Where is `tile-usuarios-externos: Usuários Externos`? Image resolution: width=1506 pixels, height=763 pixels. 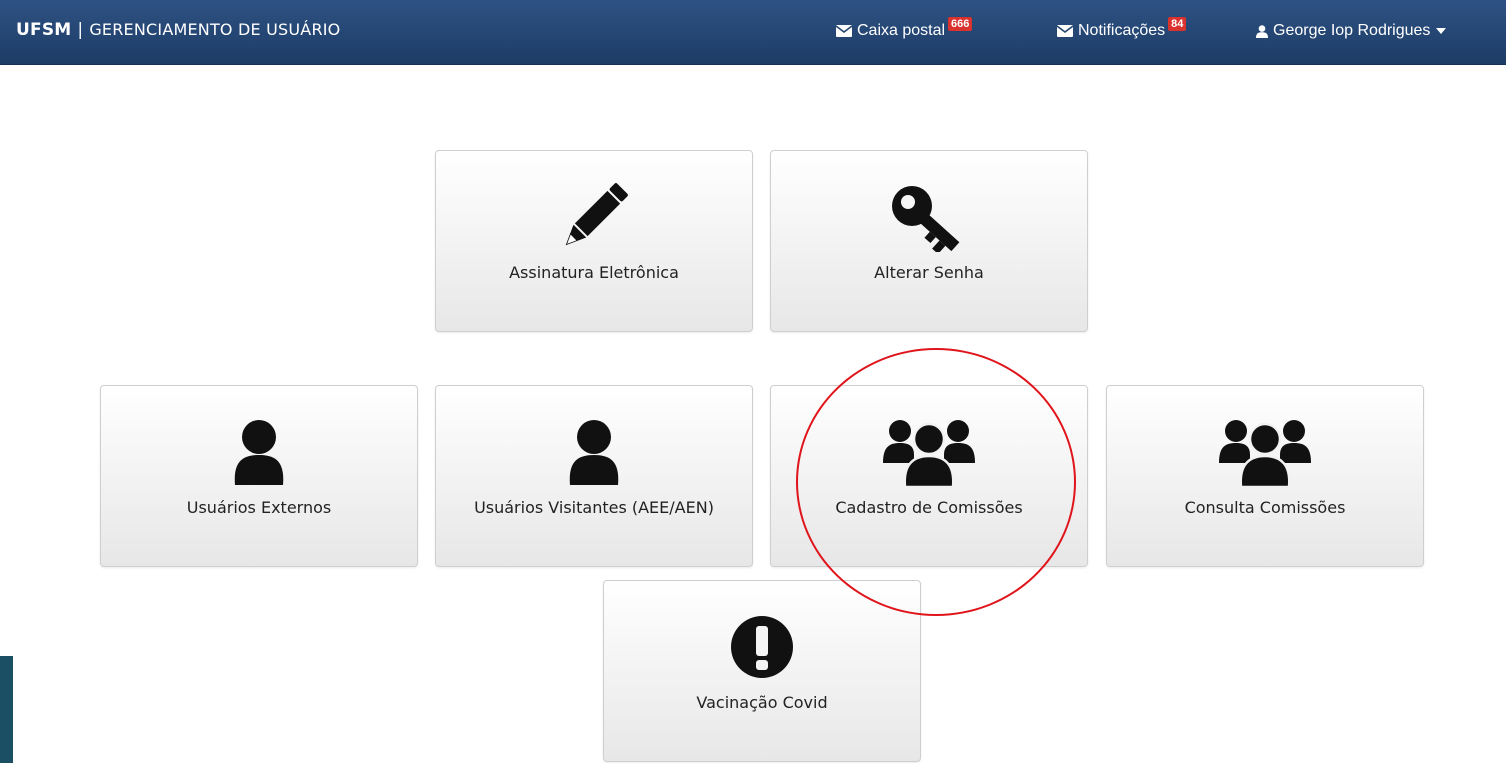
tile-usuarios-externos: Usuários Externos is located at coordinates (259, 476).